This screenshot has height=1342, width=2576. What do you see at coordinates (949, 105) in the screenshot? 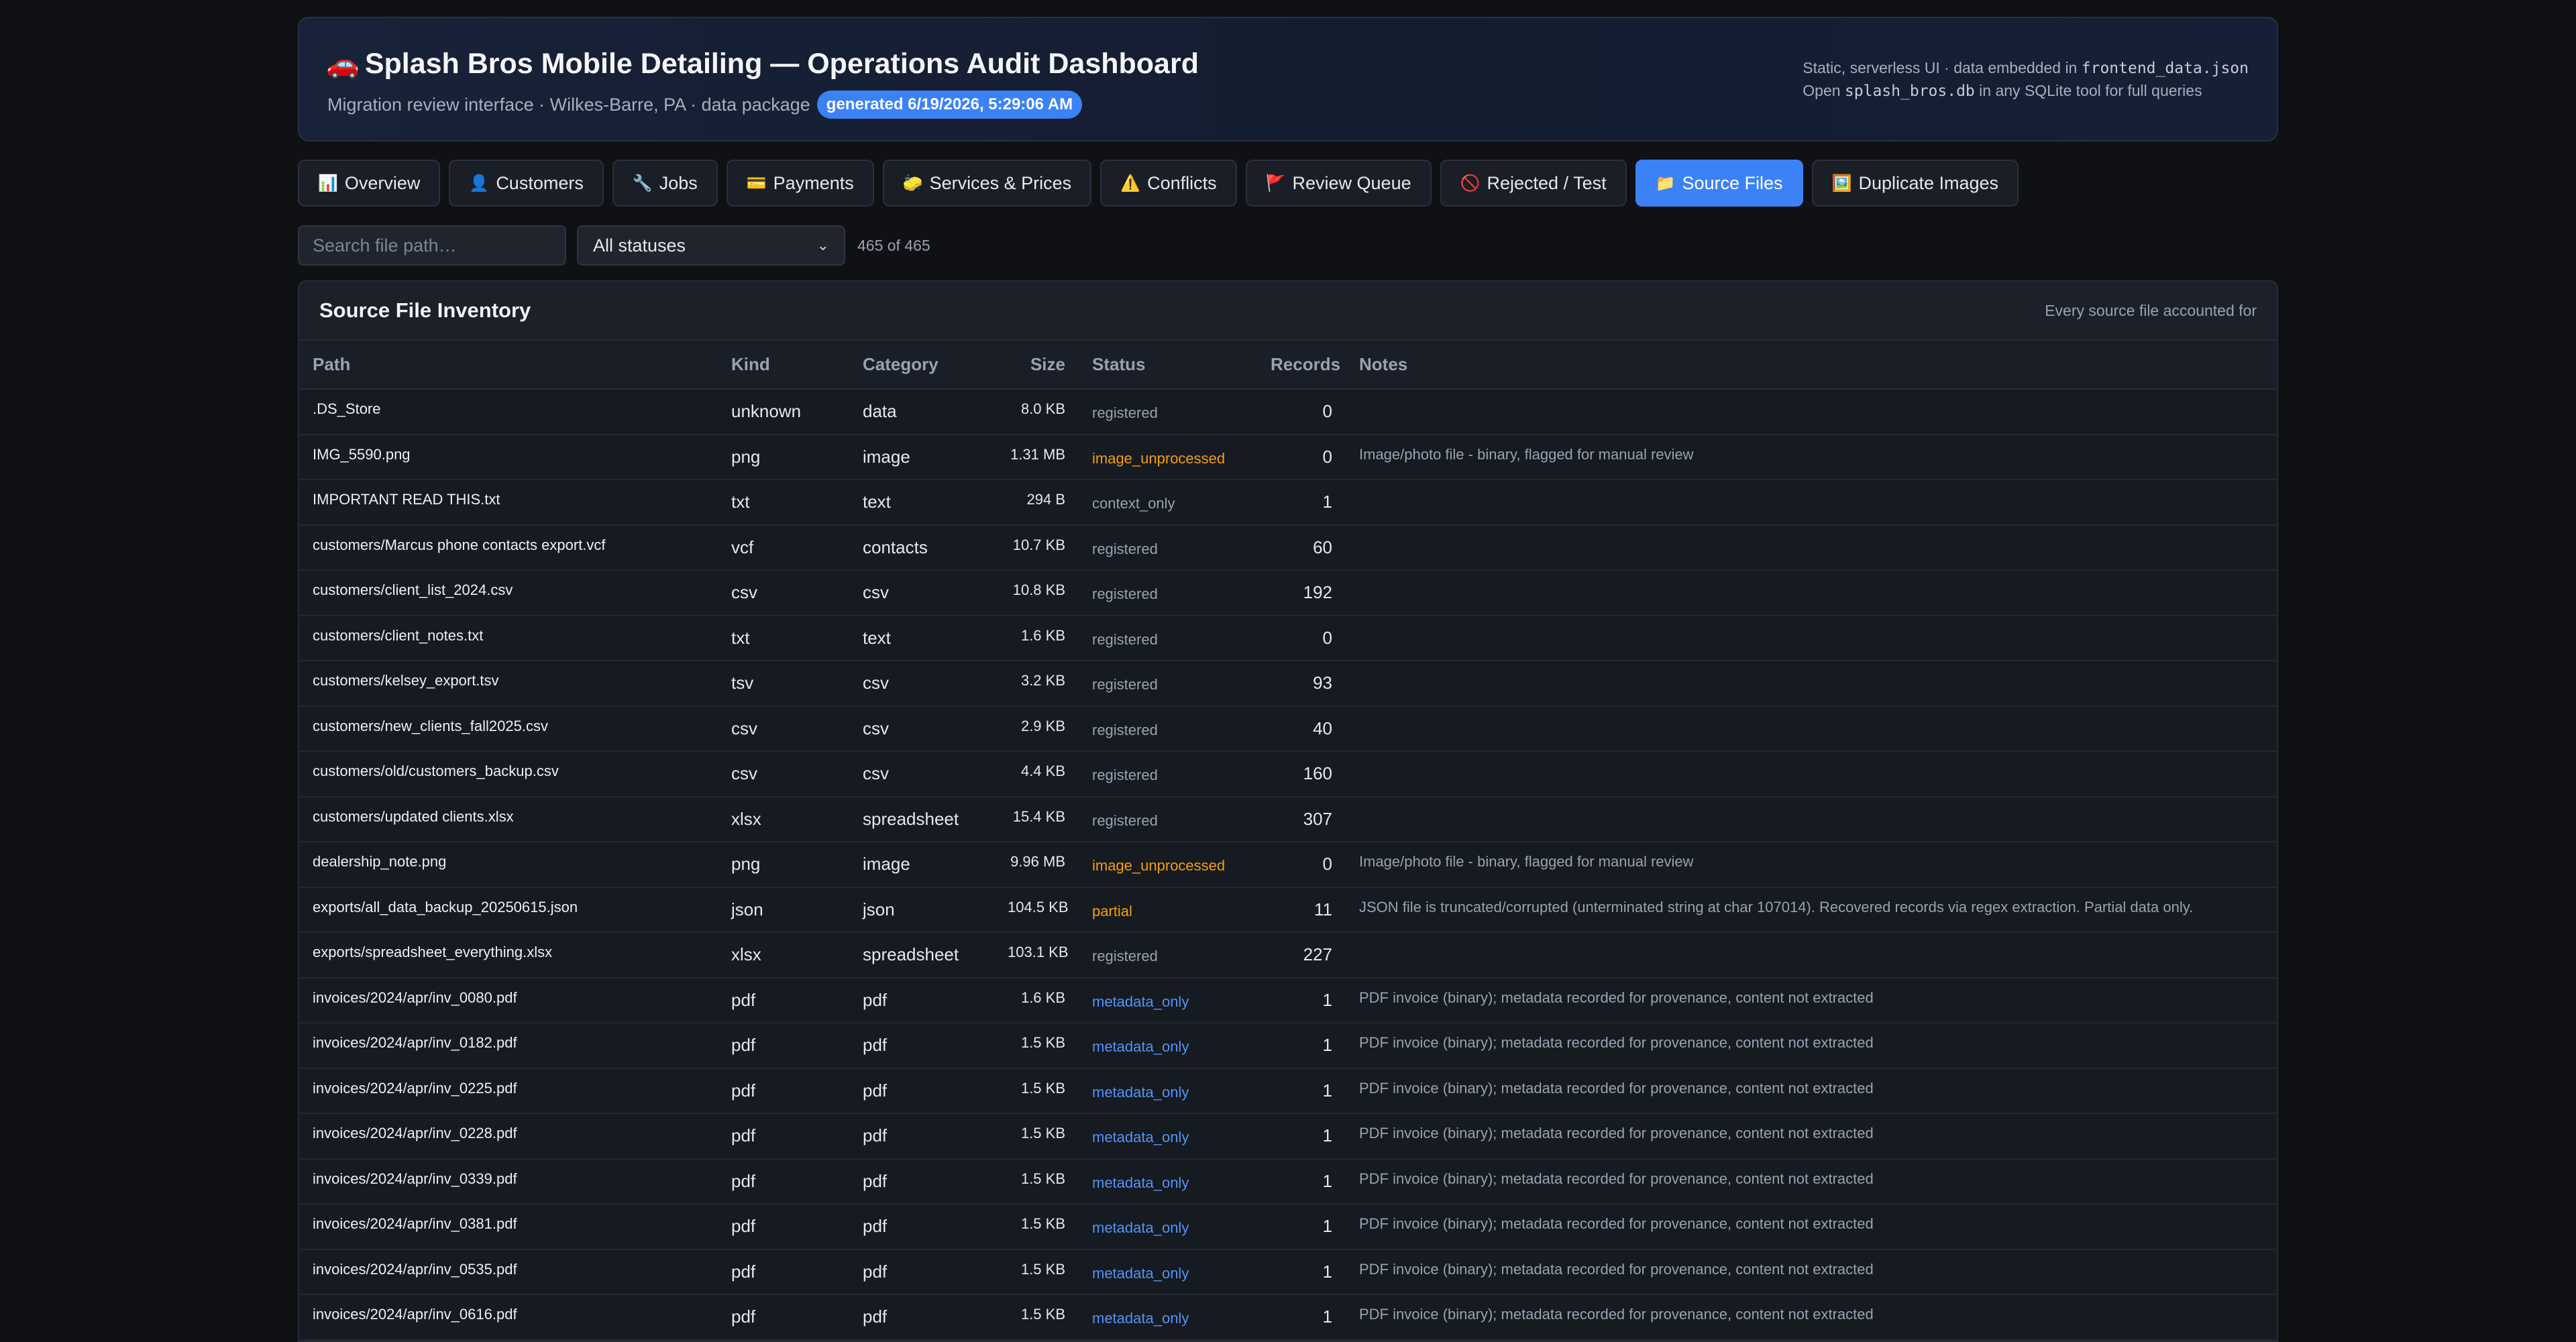
I see `generated-badge: generated 6/19/2026, 5:29:06 AM` at bounding box center [949, 105].